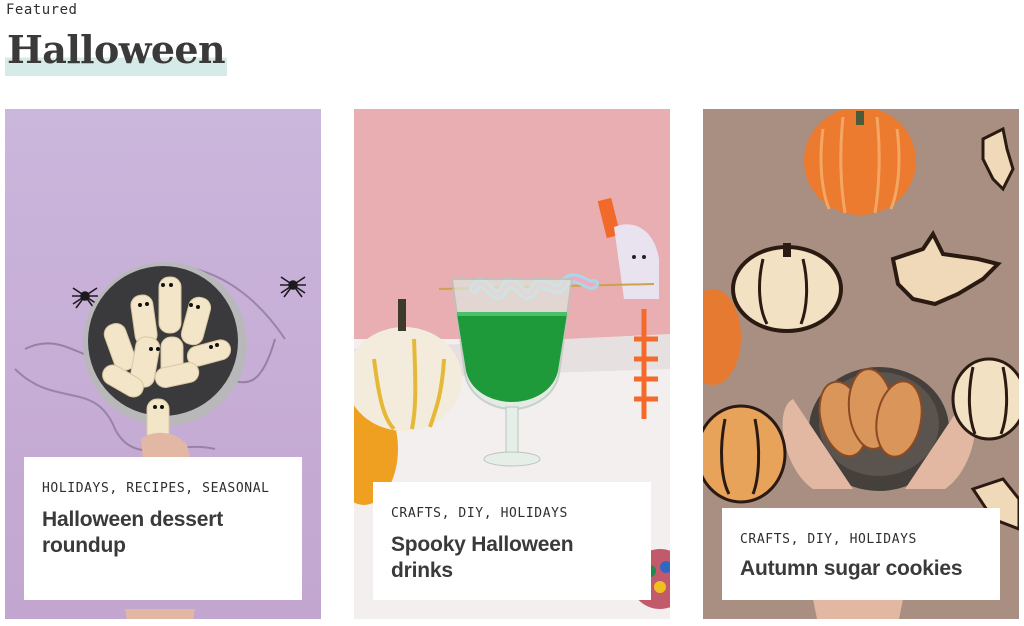 The image size is (1024, 626). What do you see at coordinates (155, 488) in the screenshot?
I see `tag-recipes: RECIPES` at bounding box center [155, 488].